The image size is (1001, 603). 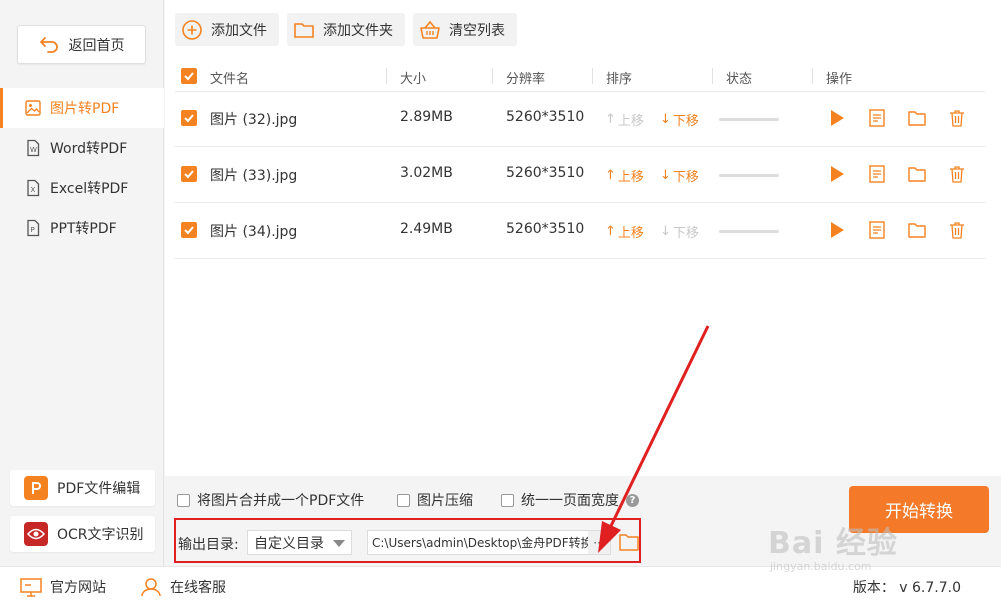 What do you see at coordinates (82, 188) in the screenshot?
I see `sidebar-item-excel-to-pdf: X Excel转PDF` at bounding box center [82, 188].